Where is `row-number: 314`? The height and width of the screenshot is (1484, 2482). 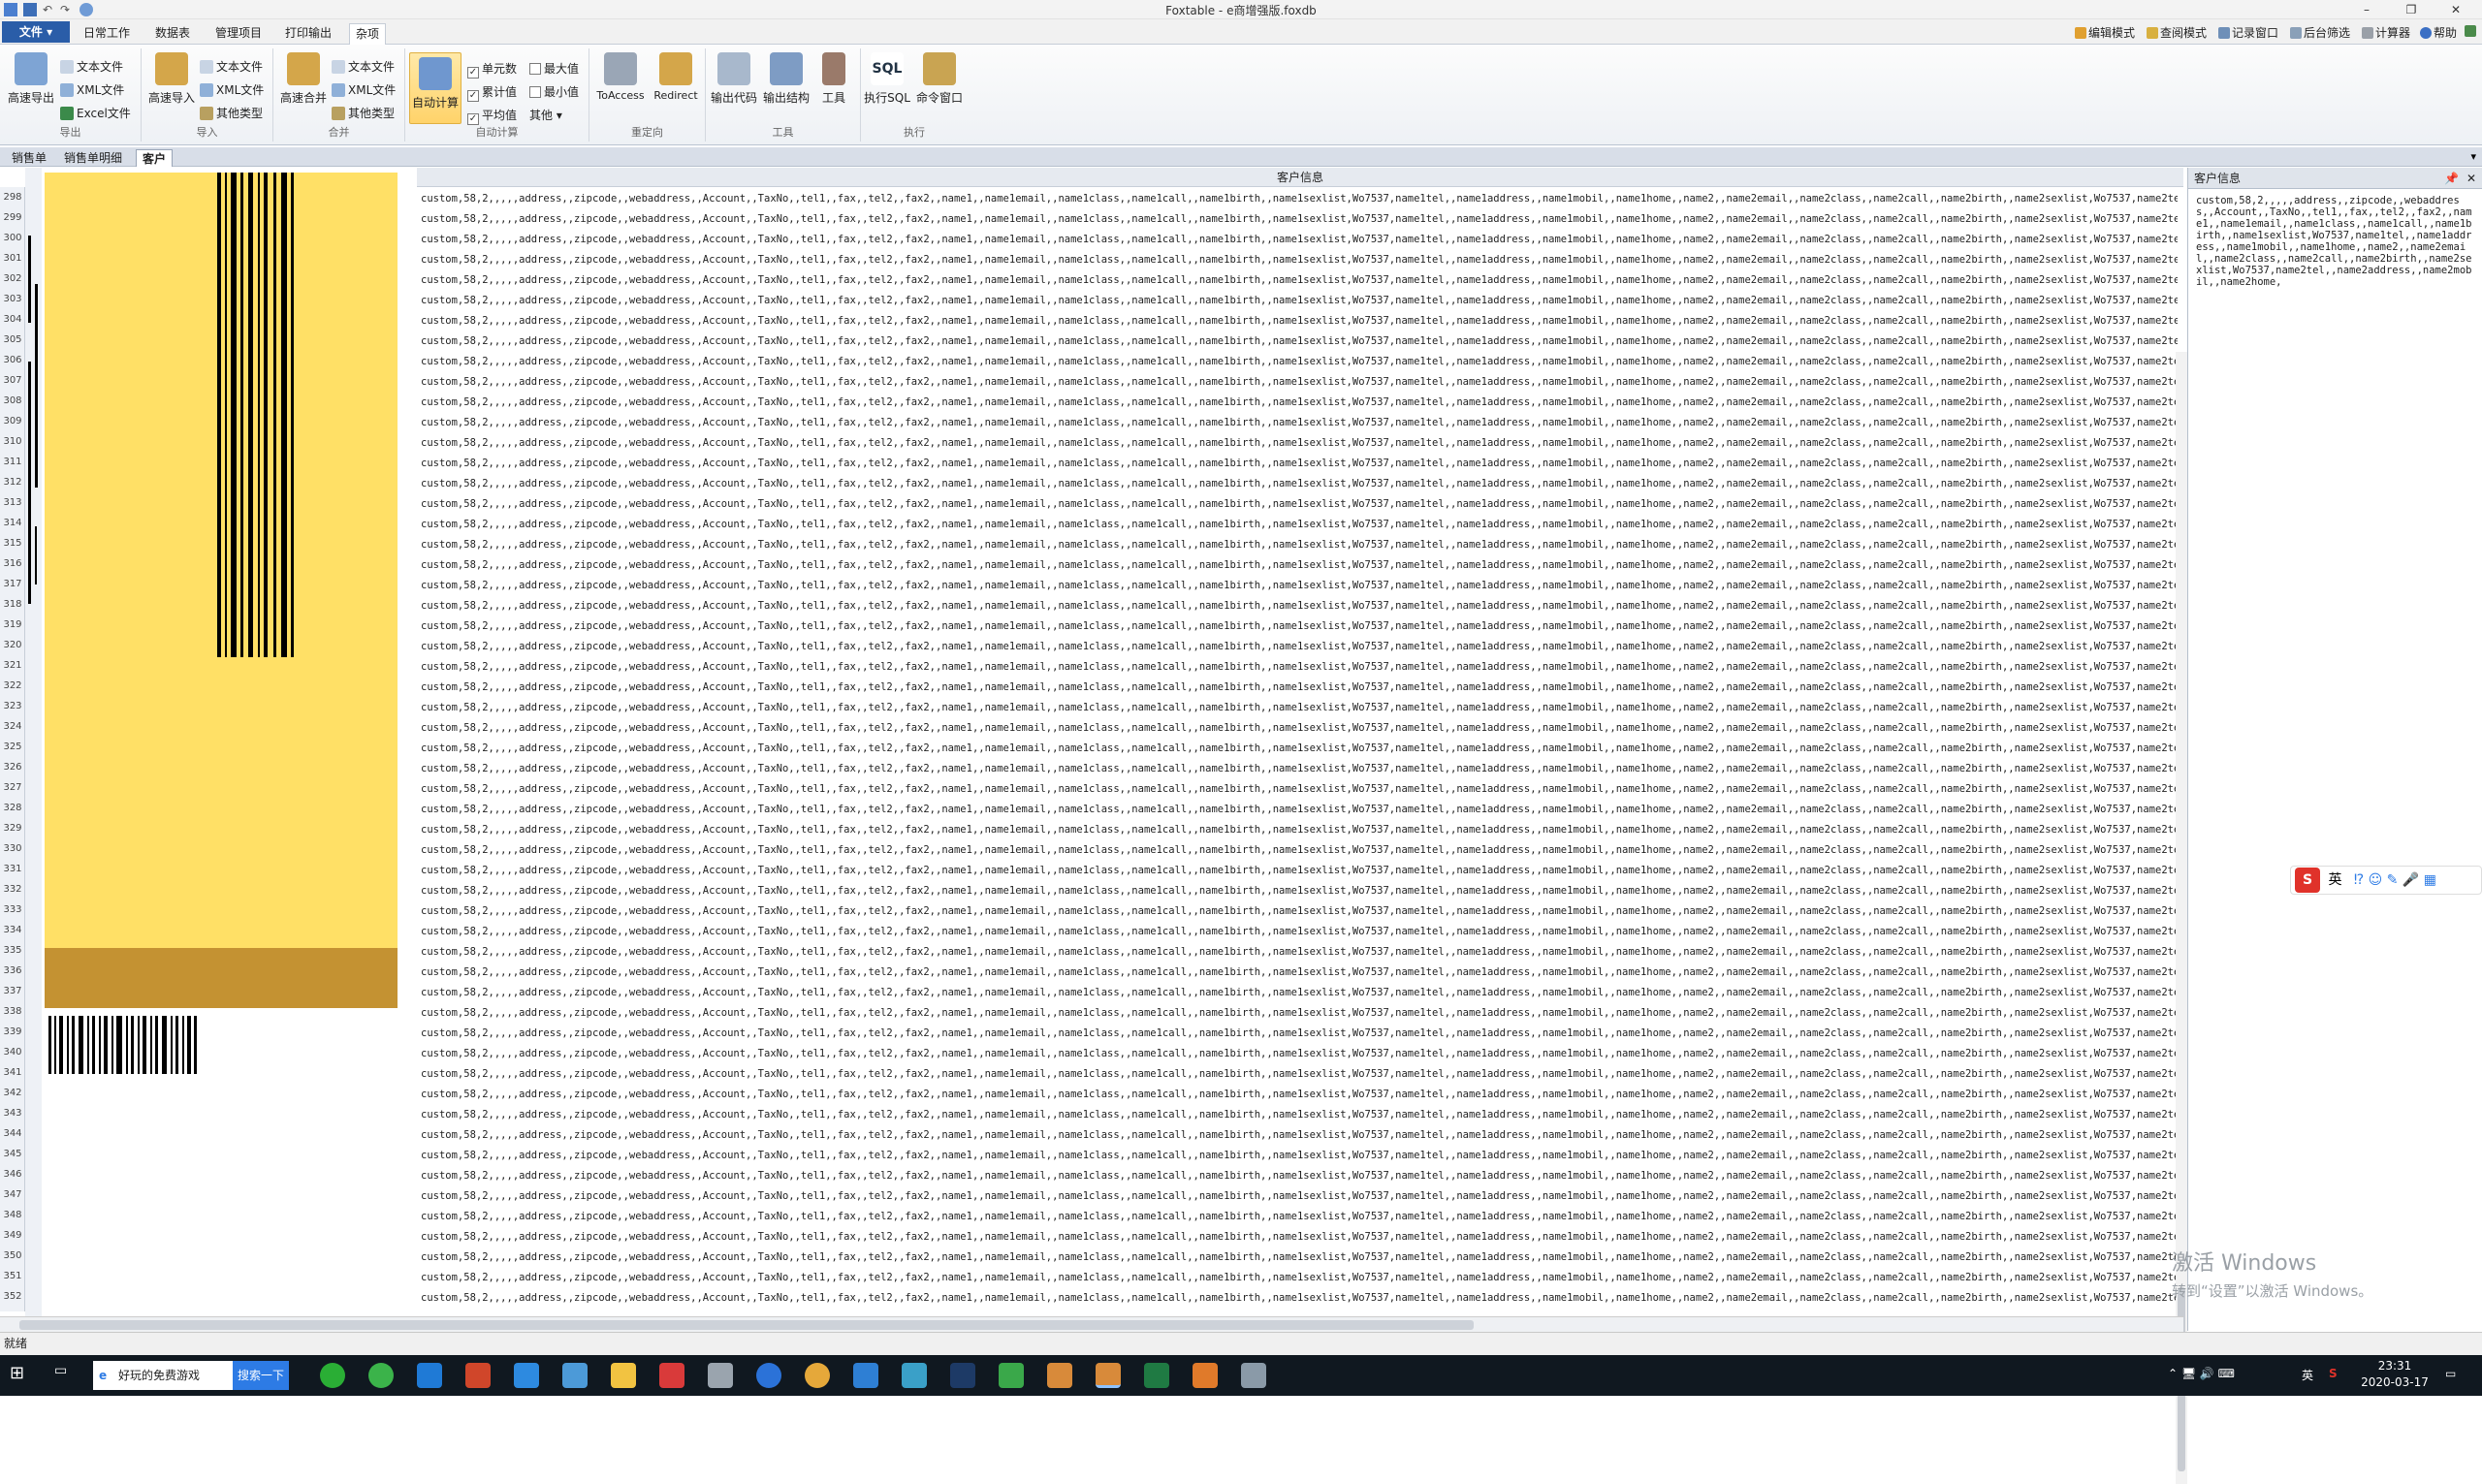
row-number: 314 is located at coordinates (12, 523).